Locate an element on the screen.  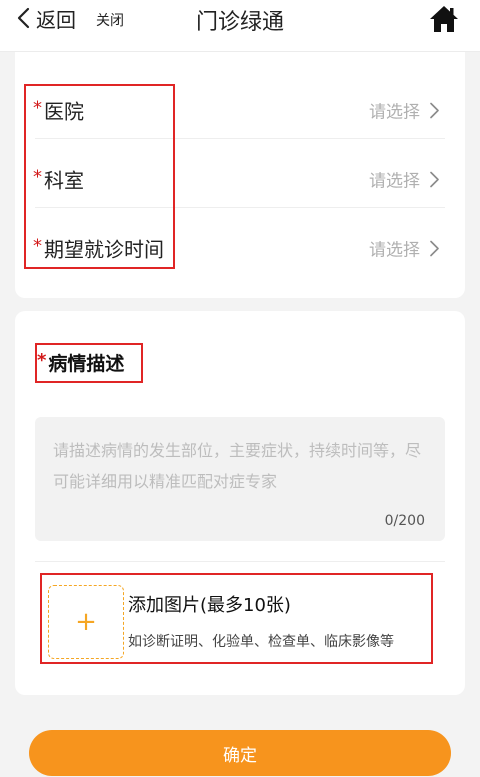
department-row: * 科室 请选择 is located at coordinates (240, 173).